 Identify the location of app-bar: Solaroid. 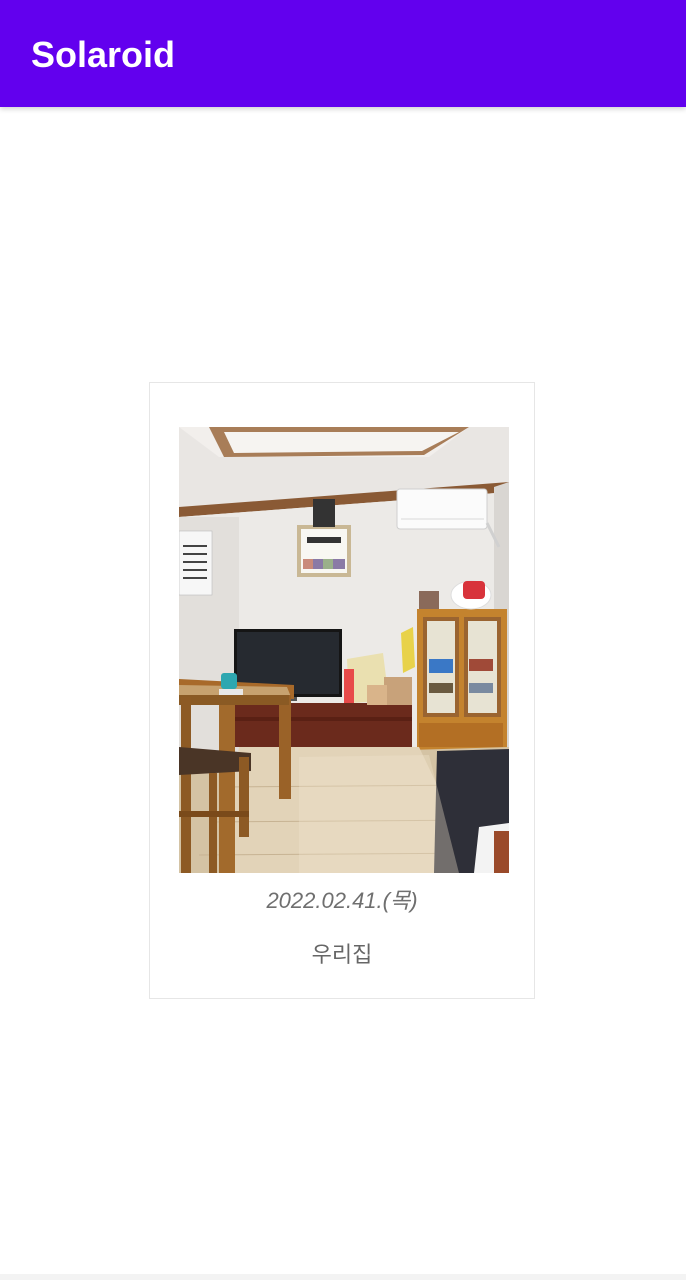
(343, 53).